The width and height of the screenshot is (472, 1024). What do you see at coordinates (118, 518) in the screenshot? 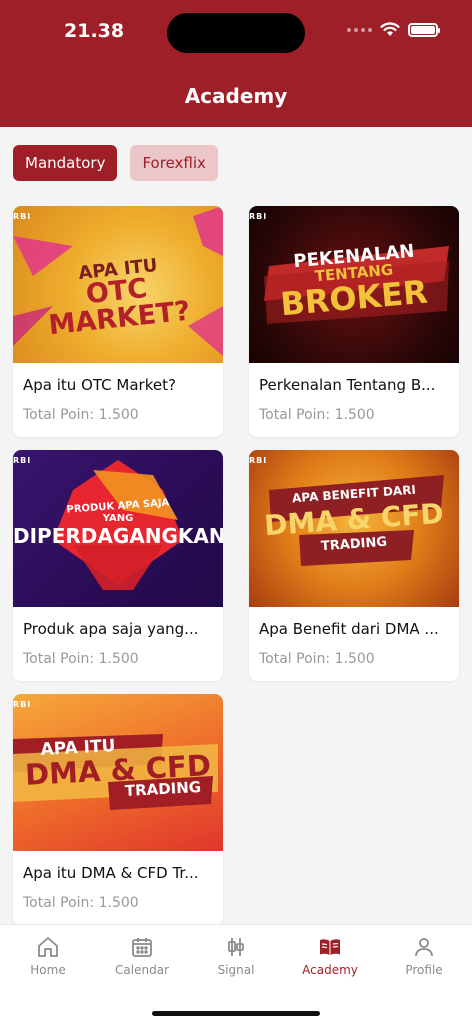
I see `thumbnail-text: YANG` at bounding box center [118, 518].